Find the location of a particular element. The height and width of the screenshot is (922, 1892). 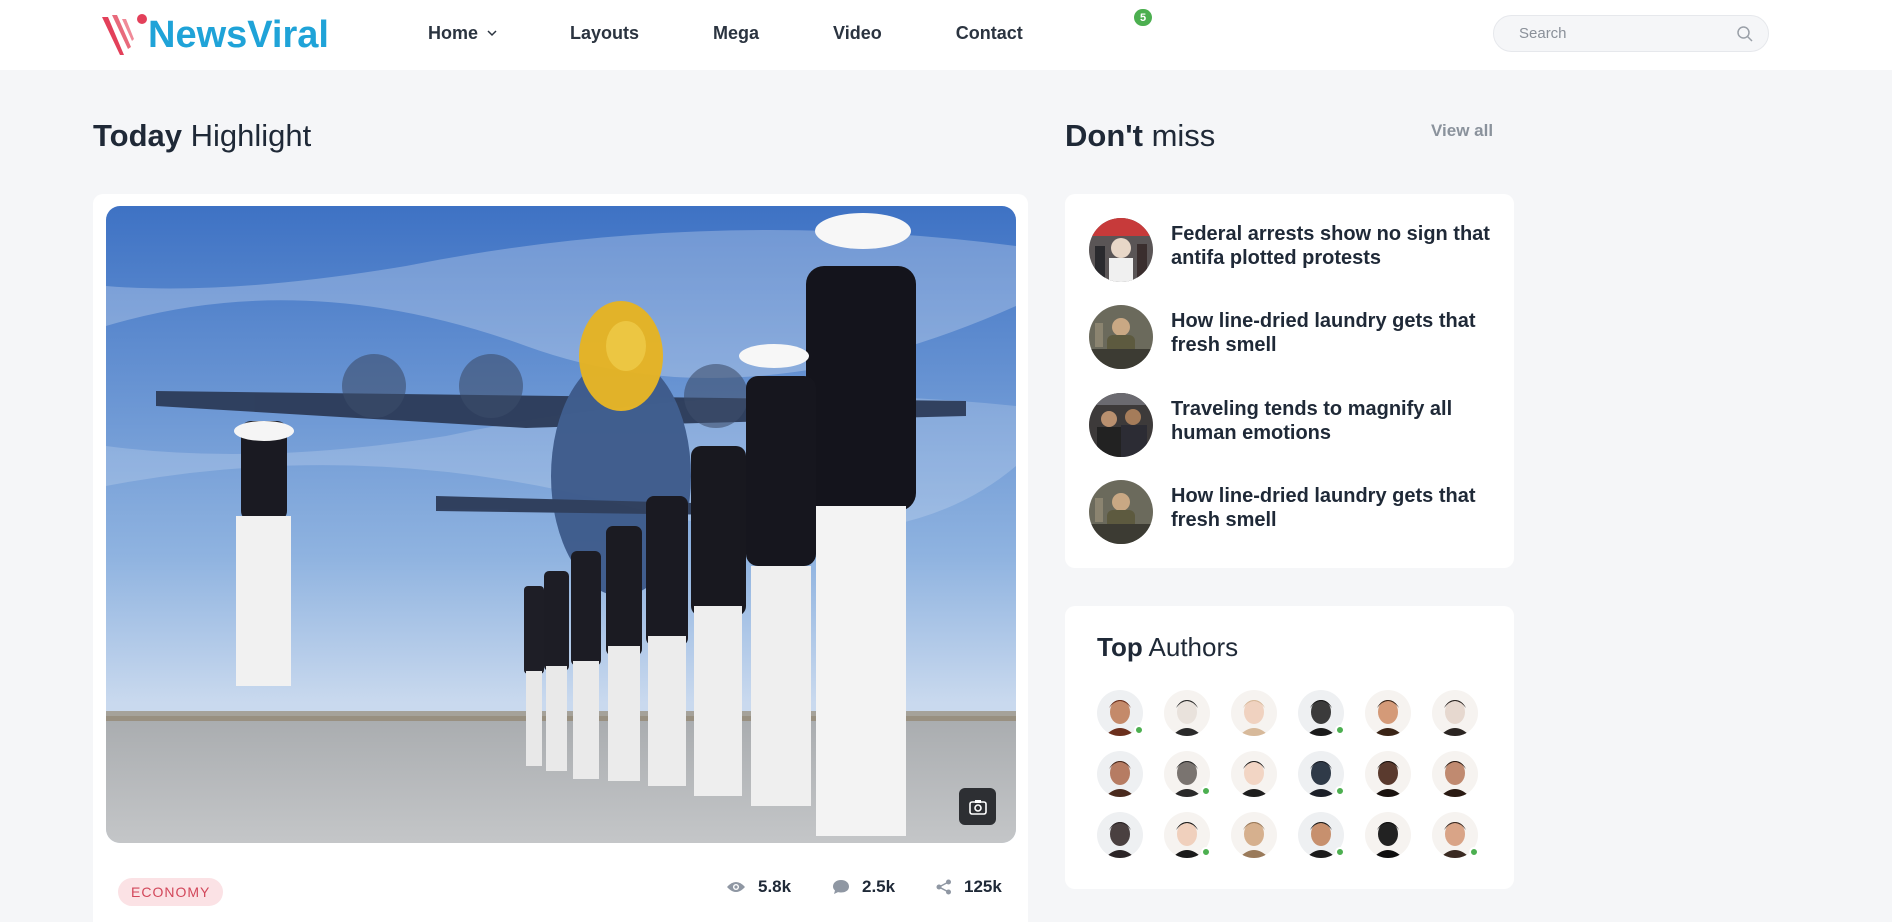

camera-icon is located at coordinates (977, 807).